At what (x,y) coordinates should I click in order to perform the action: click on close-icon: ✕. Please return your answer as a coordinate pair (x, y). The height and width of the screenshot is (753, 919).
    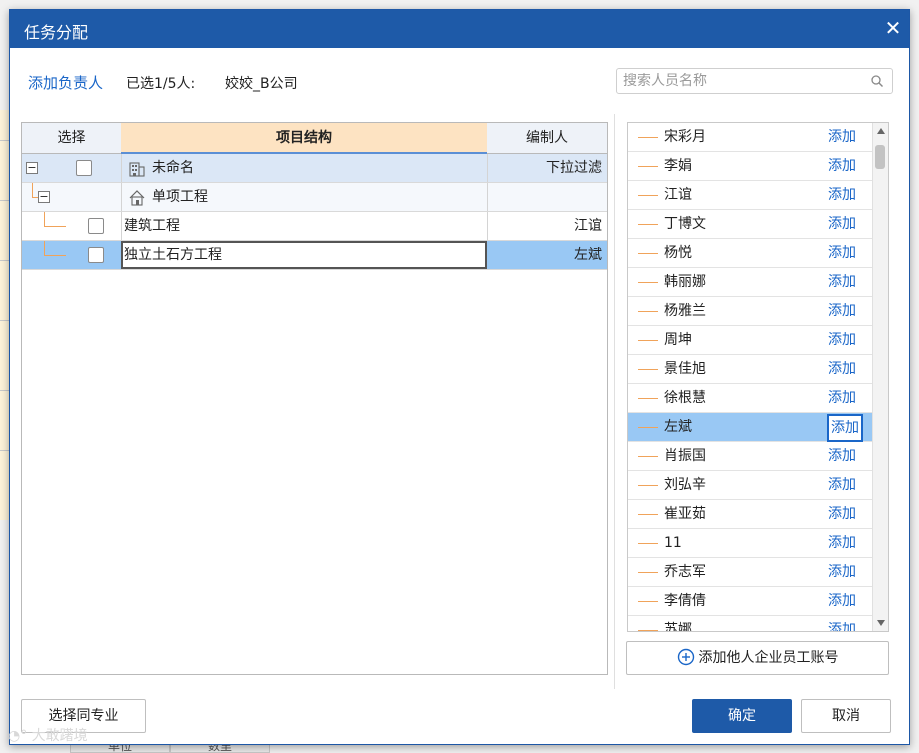
    Looking at the image, I should click on (893, 28).